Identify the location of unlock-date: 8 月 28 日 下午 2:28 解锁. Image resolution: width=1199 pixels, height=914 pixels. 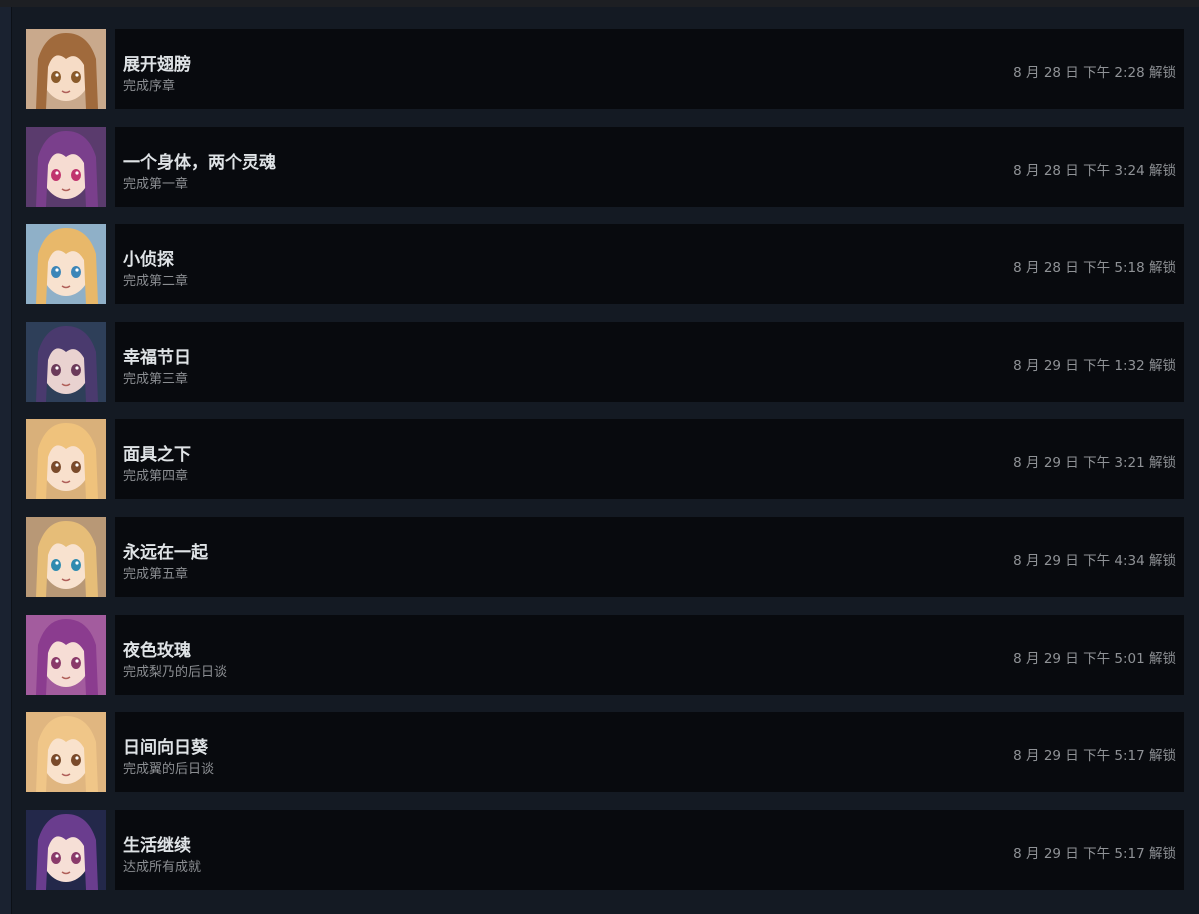
(1094, 73).